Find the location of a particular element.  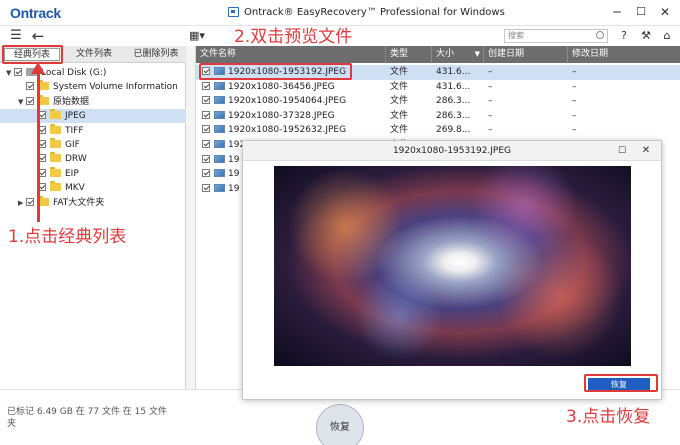

column-size-label: 大小 is located at coordinates (445, 54).